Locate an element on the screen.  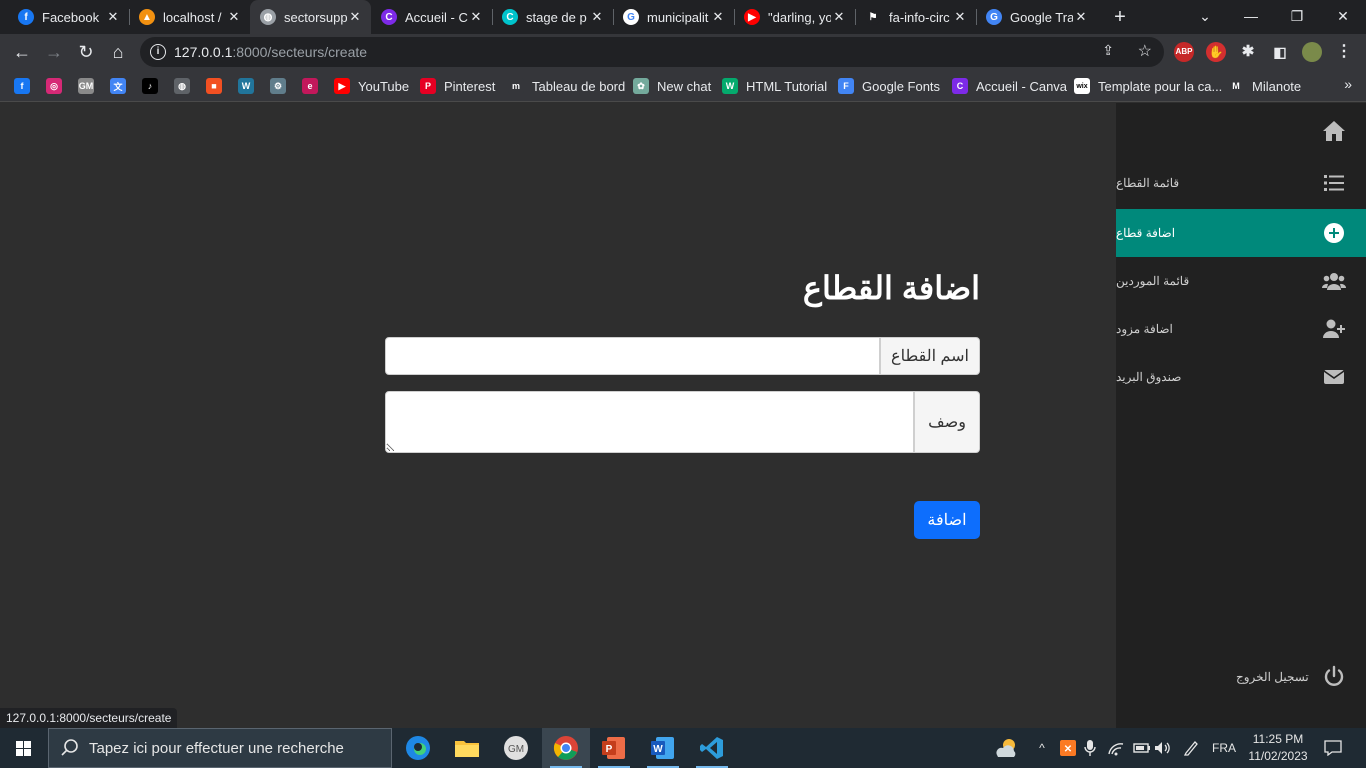
tiktok-icon: ♪ is located at coordinates (150, 86).